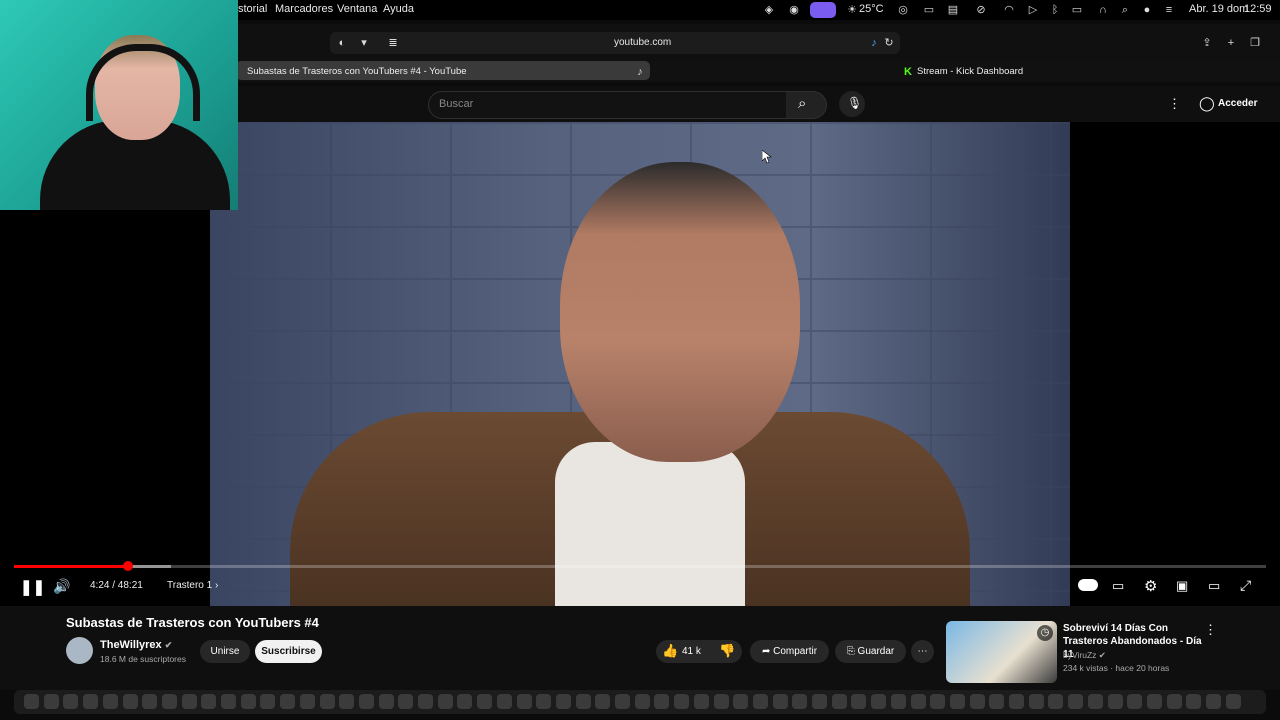 This screenshot has width=1280, height=720. I want to click on chapter-title: Trastero 1 ›, so click(192, 585).